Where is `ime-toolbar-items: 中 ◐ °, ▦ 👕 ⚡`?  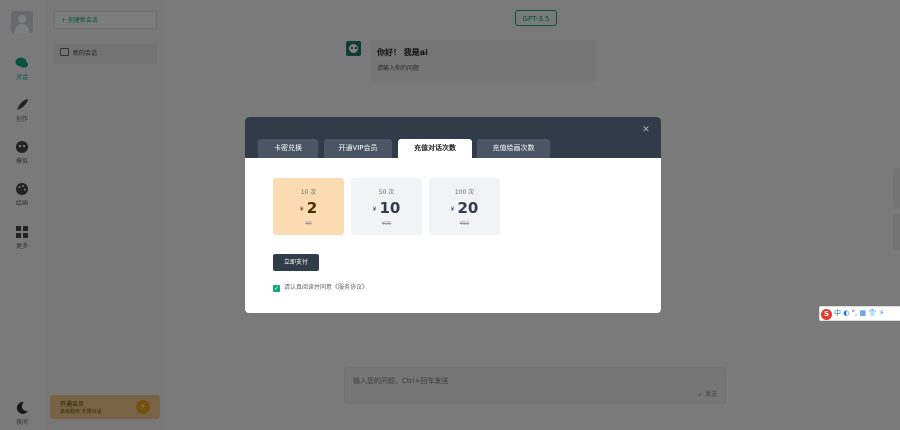
ime-toolbar-items: 中 ◐ °, ▦ 👕 ⚡ is located at coordinates (859, 313).